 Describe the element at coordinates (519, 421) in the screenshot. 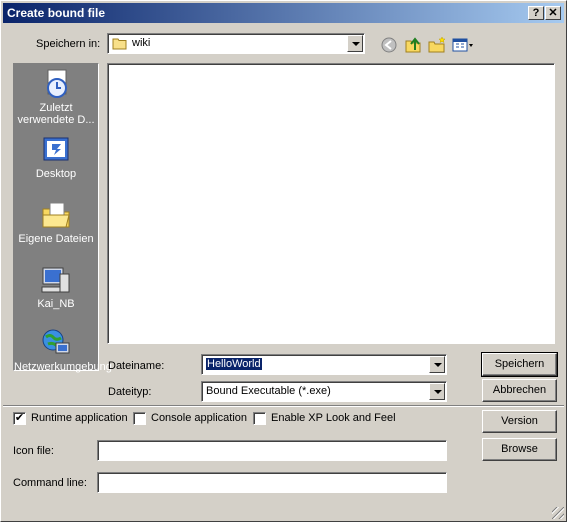

I see `version-button: Version` at that location.